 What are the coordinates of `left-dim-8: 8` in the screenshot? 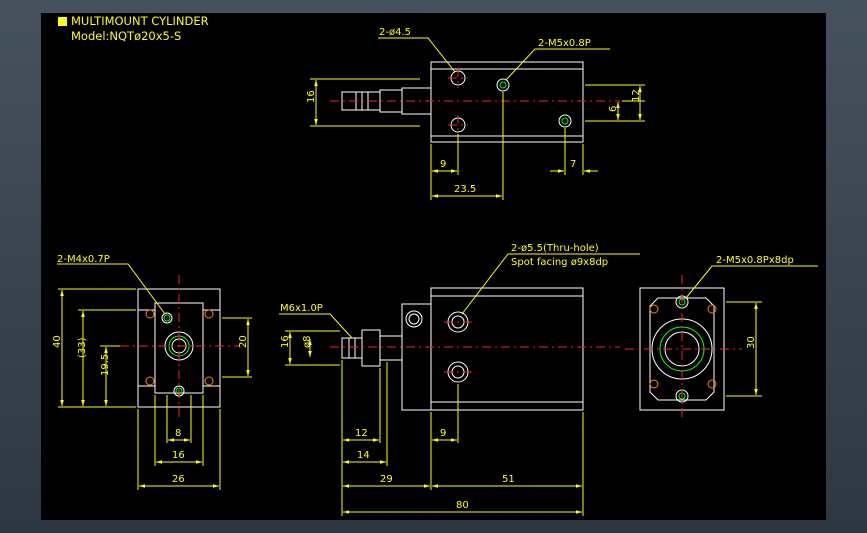 It's located at (178, 433).